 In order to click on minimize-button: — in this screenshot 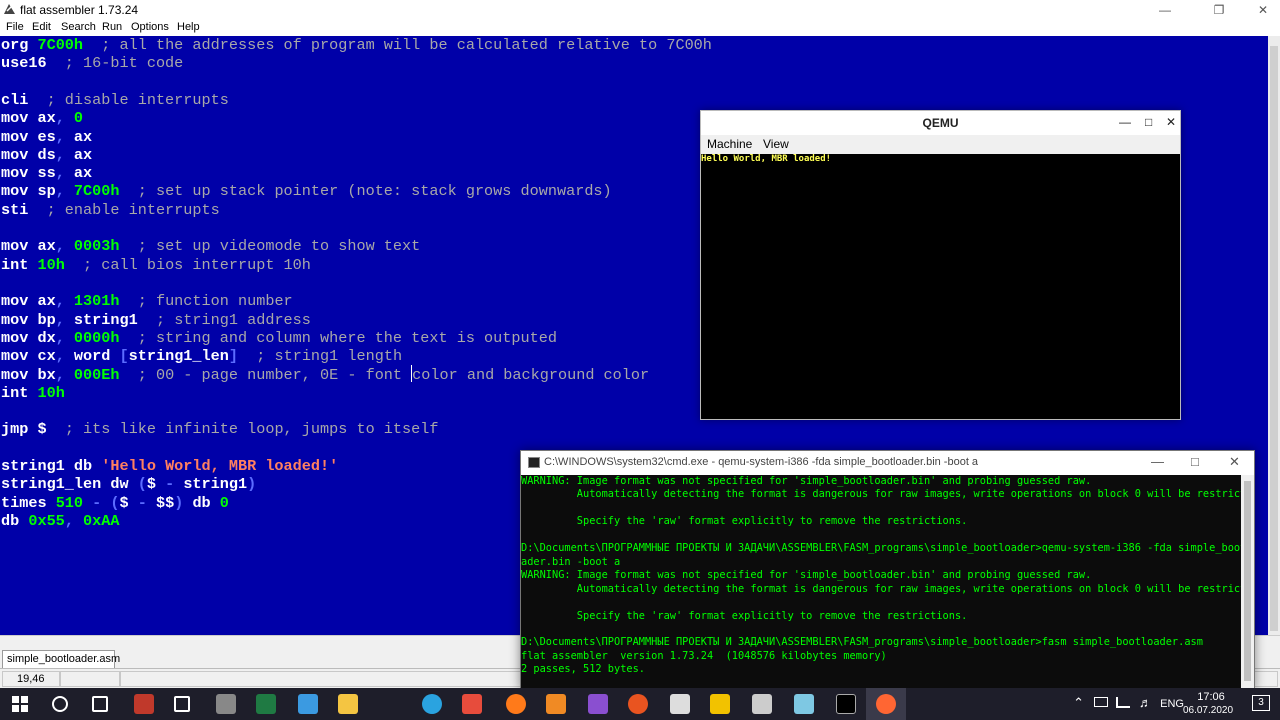, I will do `click(1165, 10)`.